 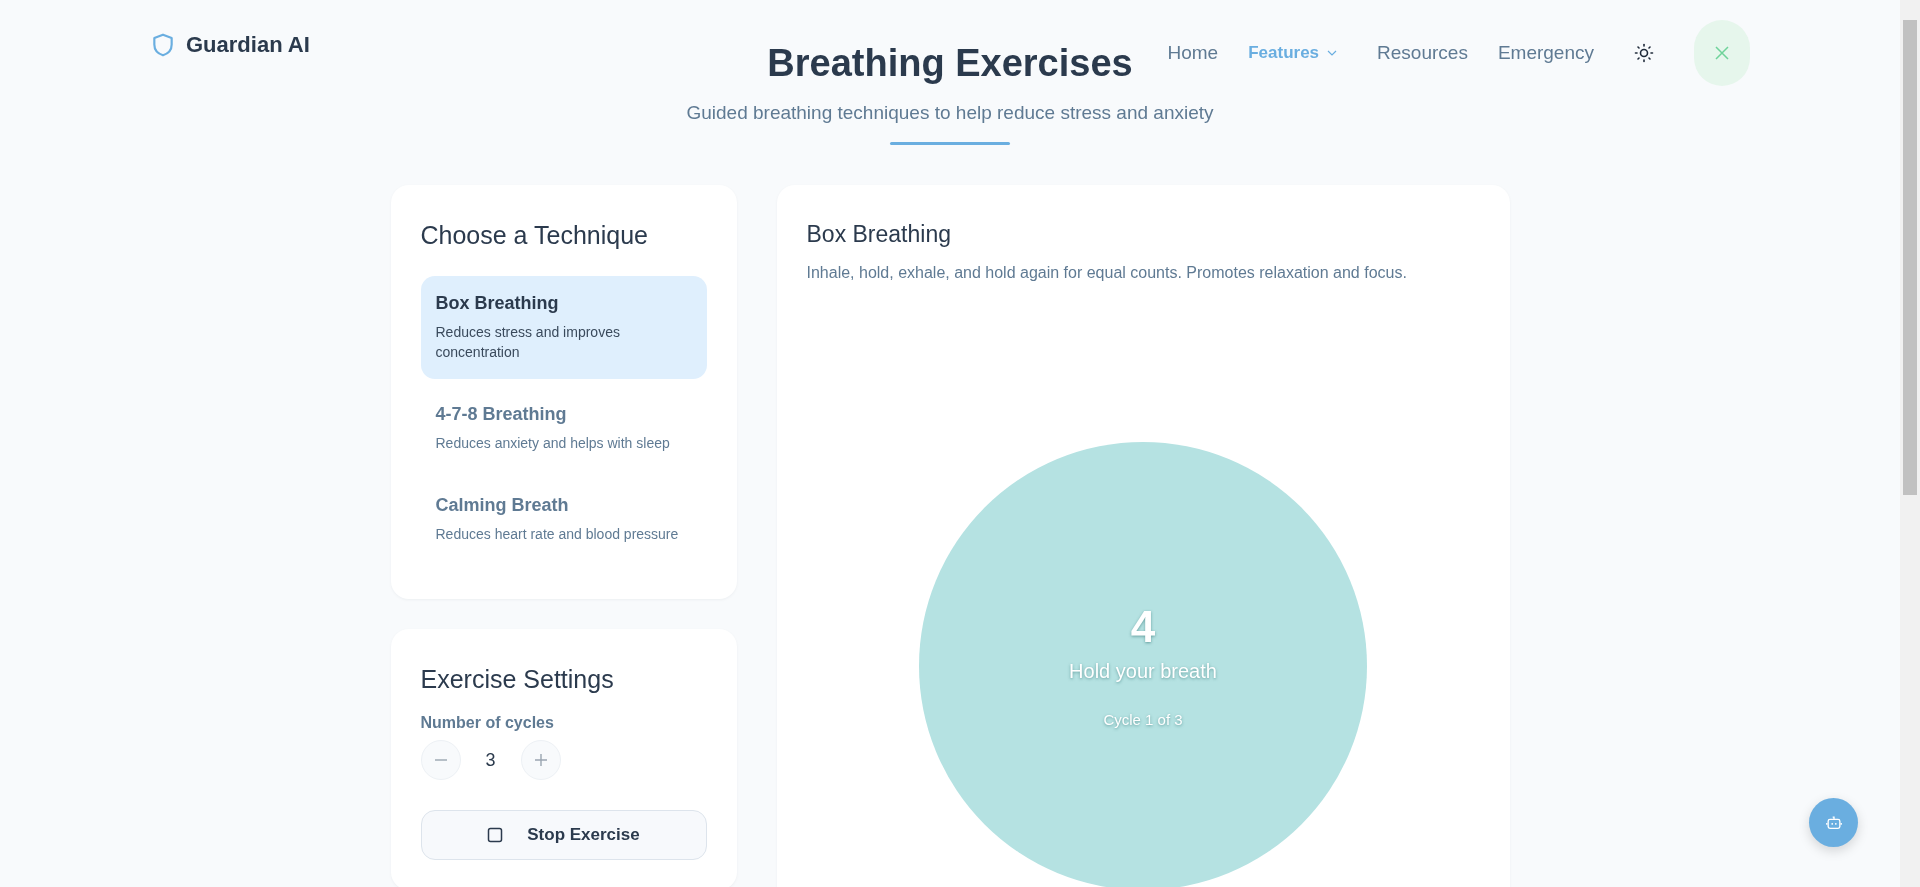 I want to click on card-title: Exercise Settings, so click(x=517, y=679).